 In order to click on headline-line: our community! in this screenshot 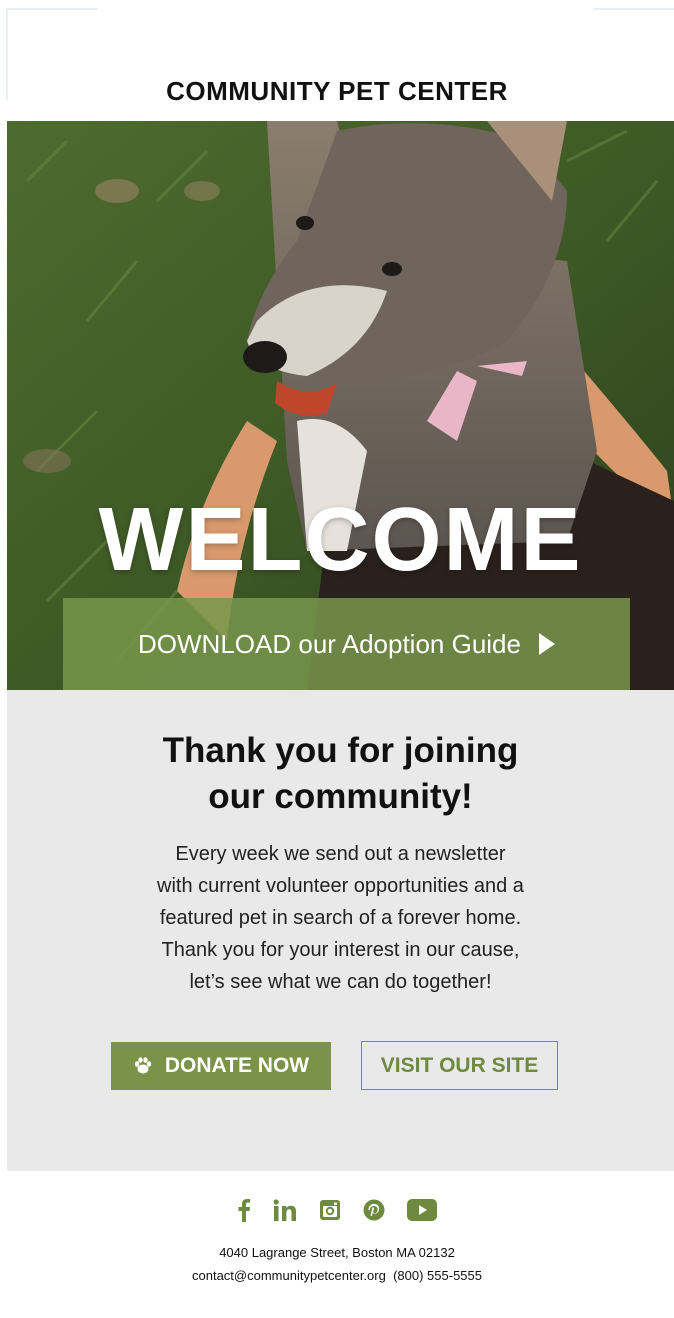, I will do `click(340, 796)`.